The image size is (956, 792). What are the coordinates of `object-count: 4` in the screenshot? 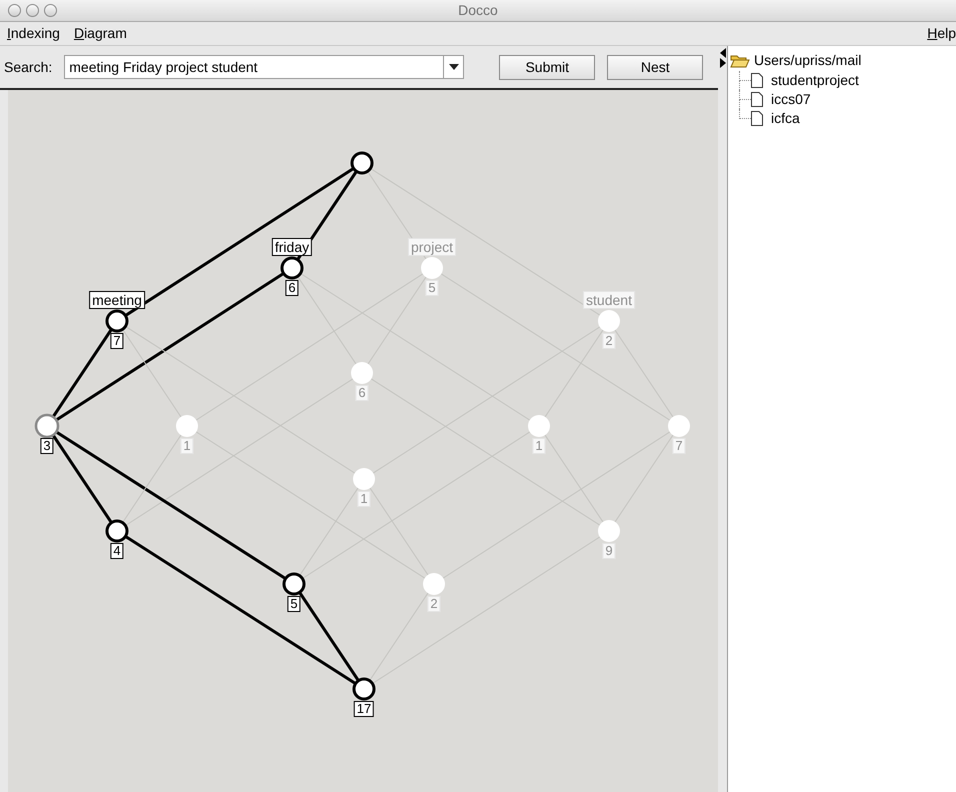 It's located at (117, 551).